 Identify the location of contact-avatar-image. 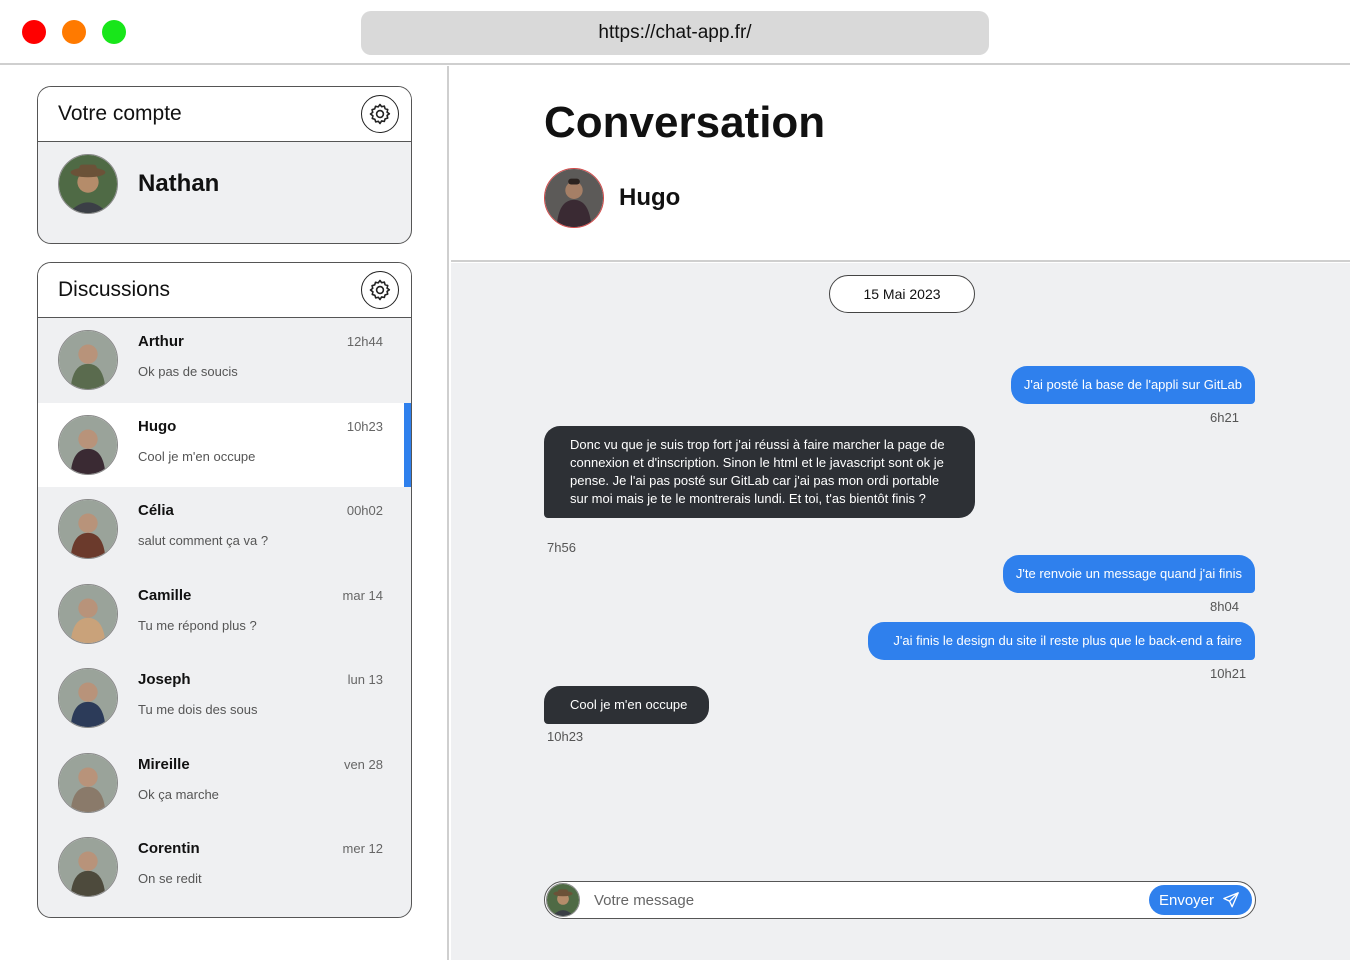
(574, 198).